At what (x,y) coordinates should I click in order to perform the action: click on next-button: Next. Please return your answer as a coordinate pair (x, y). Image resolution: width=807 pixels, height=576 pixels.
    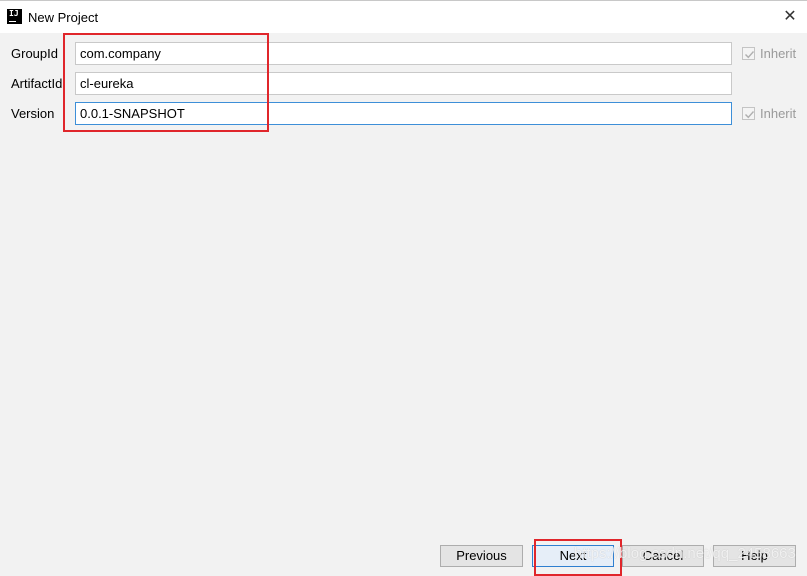
    Looking at the image, I should click on (573, 556).